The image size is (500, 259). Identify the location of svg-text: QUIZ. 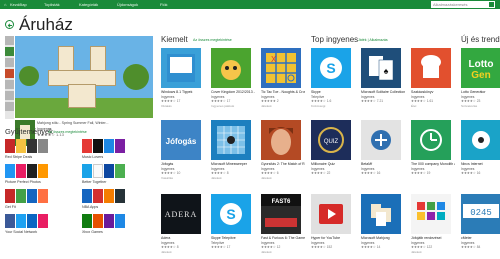
(331, 142).